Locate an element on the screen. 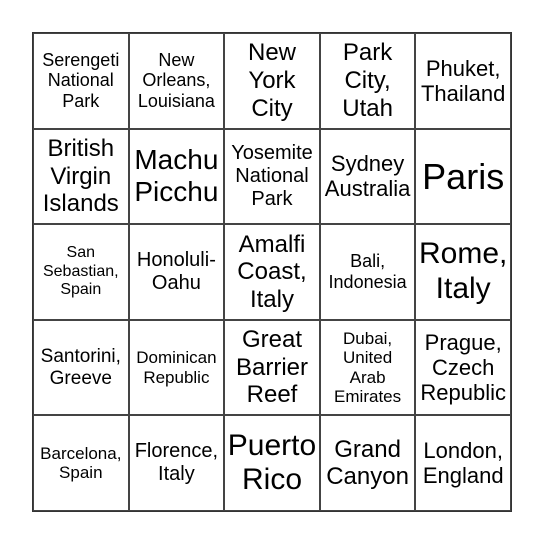  bingo-cell: Grand Canyon is located at coordinates (367, 463).